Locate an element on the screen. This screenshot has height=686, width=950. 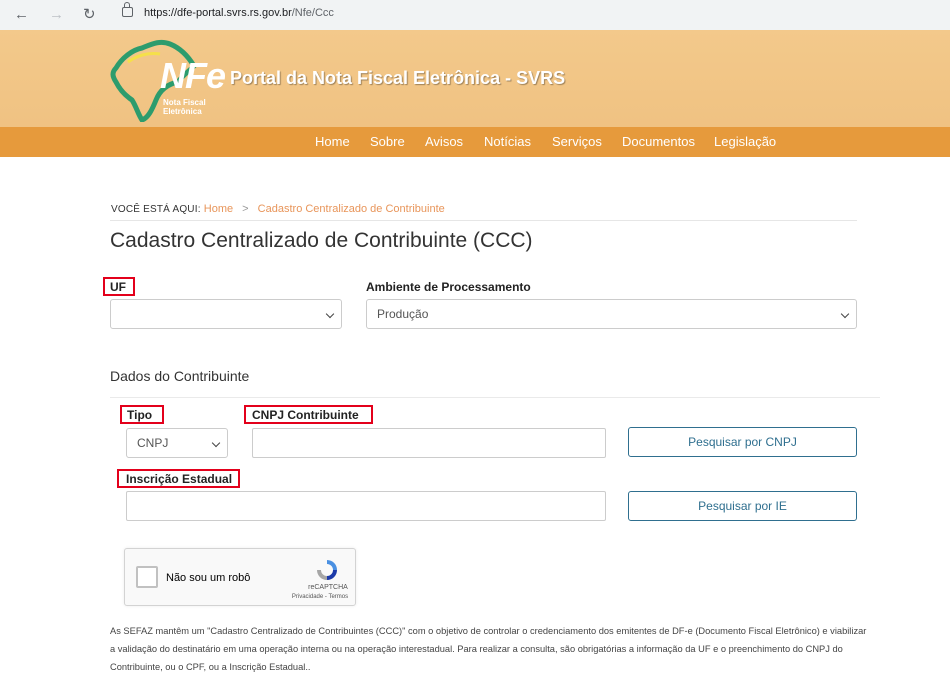
cnpj-input is located at coordinates (429, 443).